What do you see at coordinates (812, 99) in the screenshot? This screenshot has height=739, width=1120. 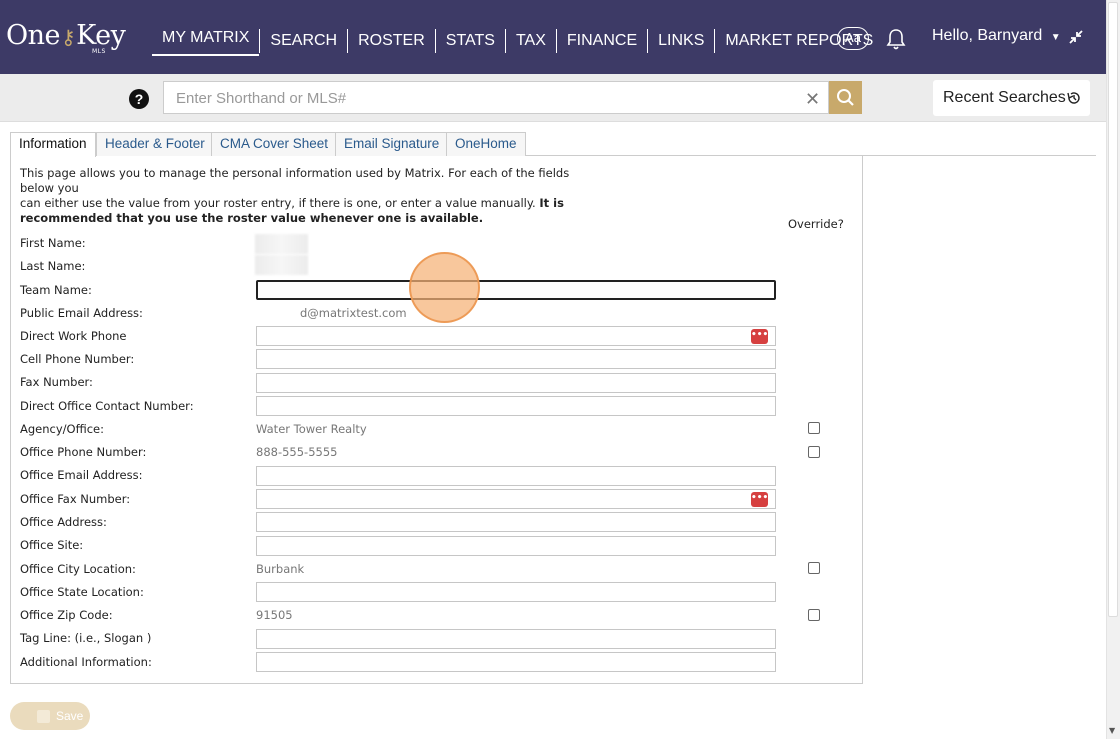 I see `clear-icon: ✕` at bounding box center [812, 99].